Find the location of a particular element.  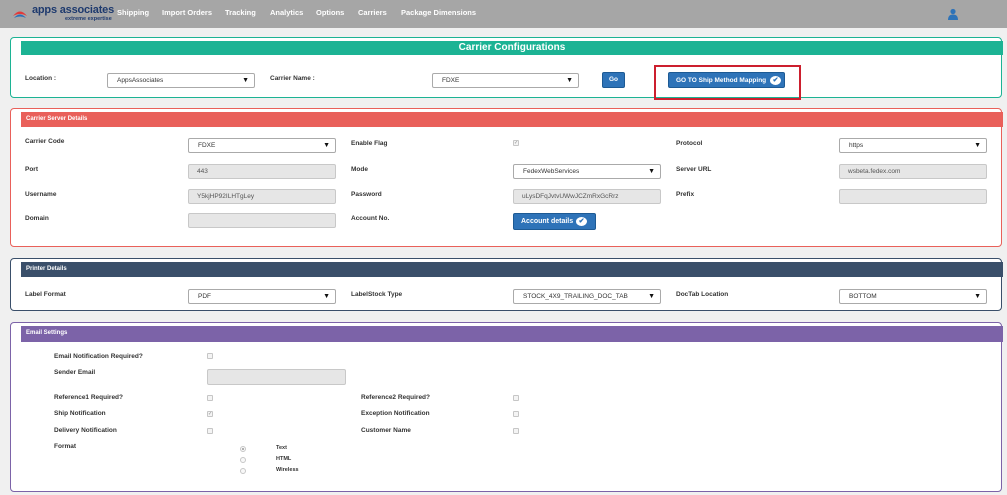

carrier-code-label: Carrier Code is located at coordinates (45, 141).